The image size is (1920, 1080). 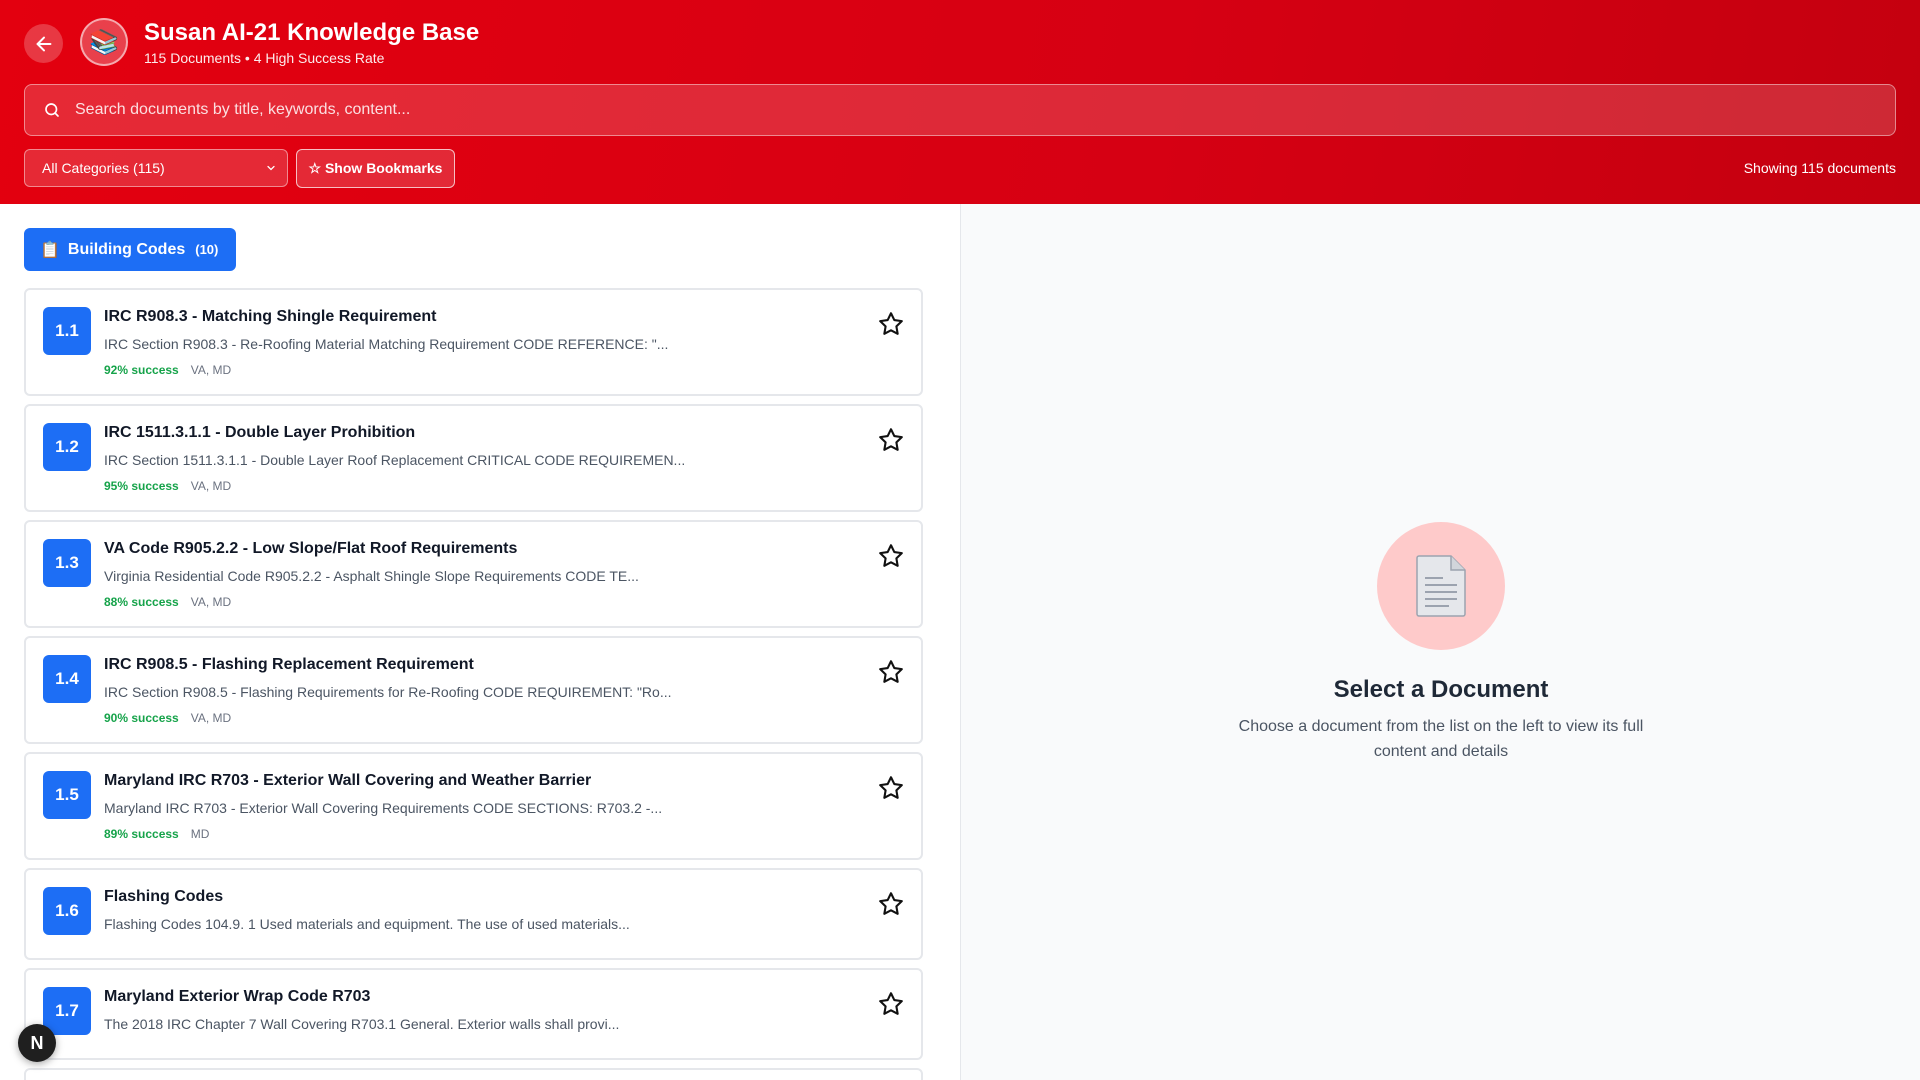 What do you see at coordinates (141, 602) in the screenshot?
I see `success-rate: 88% success` at bounding box center [141, 602].